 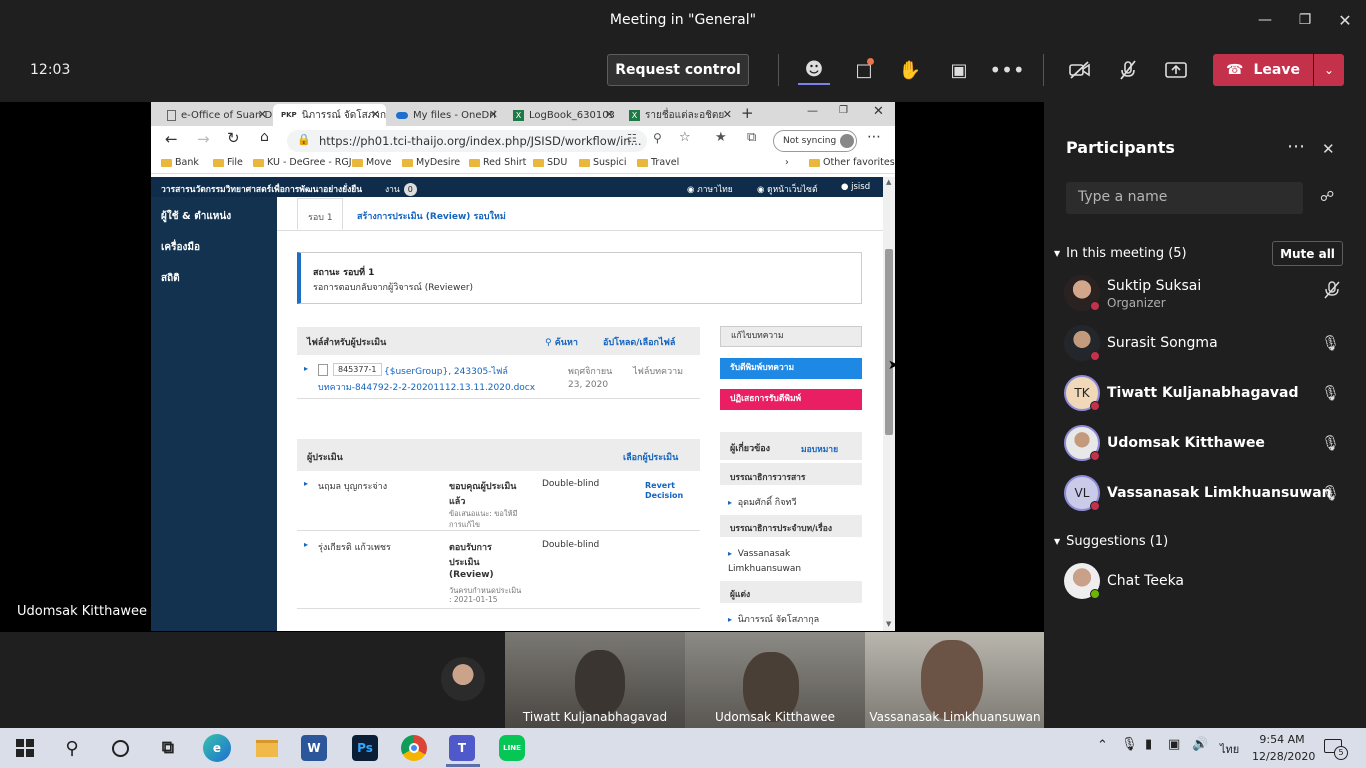 What do you see at coordinates (314, 748) in the screenshot?
I see `word-icon: W` at bounding box center [314, 748].